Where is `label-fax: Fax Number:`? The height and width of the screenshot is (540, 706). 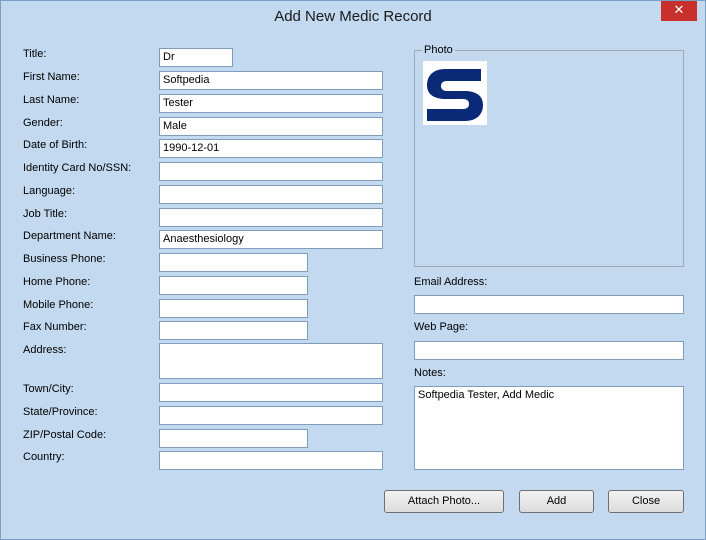
label-fax: Fax Number: is located at coordinates (55, 327).